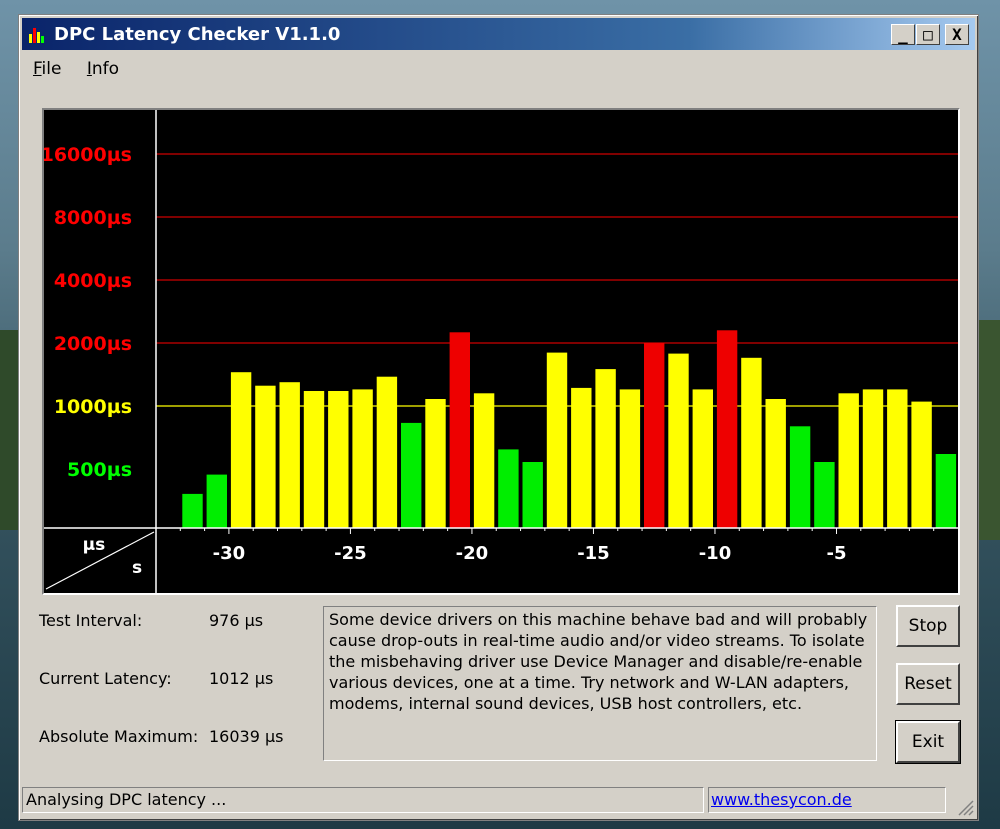  What do you see at coordinates (781, 799) in the screenshot?
I see `website-link: www.thesycon.de` at bounding box center [781, 799].